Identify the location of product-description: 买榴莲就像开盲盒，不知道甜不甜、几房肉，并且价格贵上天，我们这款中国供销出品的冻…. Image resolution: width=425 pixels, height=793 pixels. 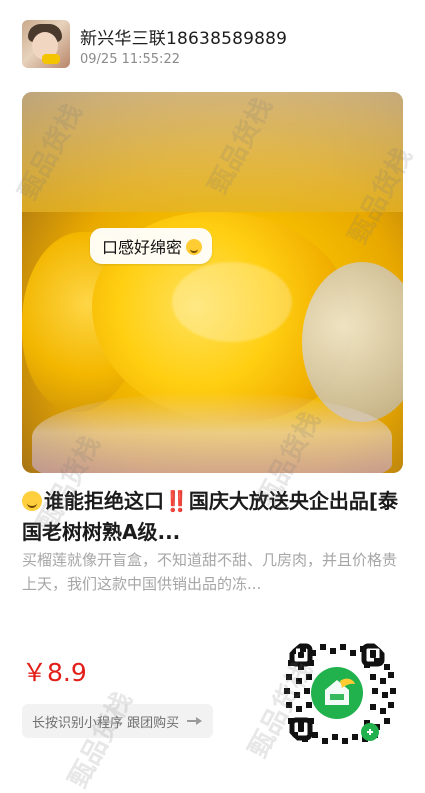
(210, 572).